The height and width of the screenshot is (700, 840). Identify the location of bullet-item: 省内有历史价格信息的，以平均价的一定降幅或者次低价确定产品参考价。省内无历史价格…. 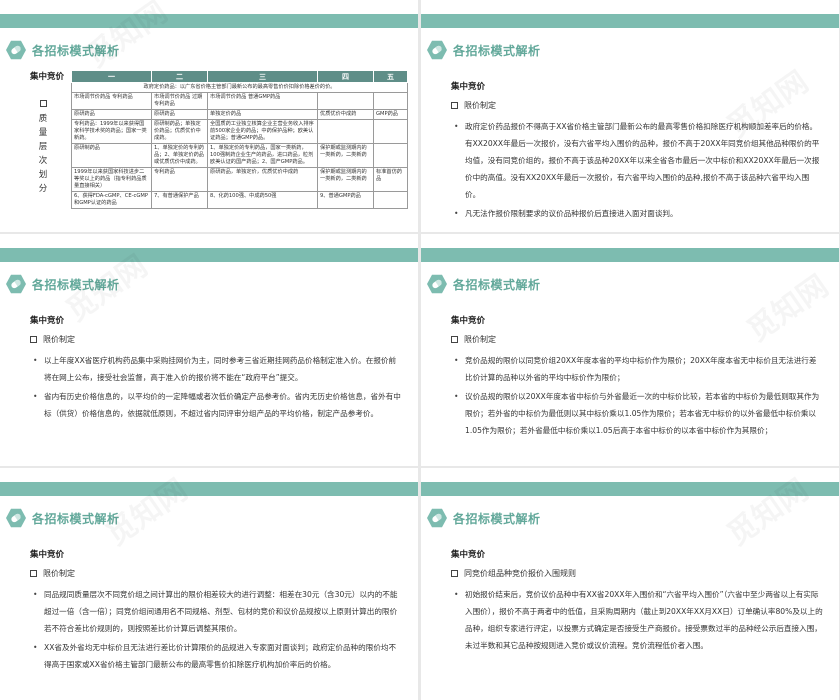
(216, 405).